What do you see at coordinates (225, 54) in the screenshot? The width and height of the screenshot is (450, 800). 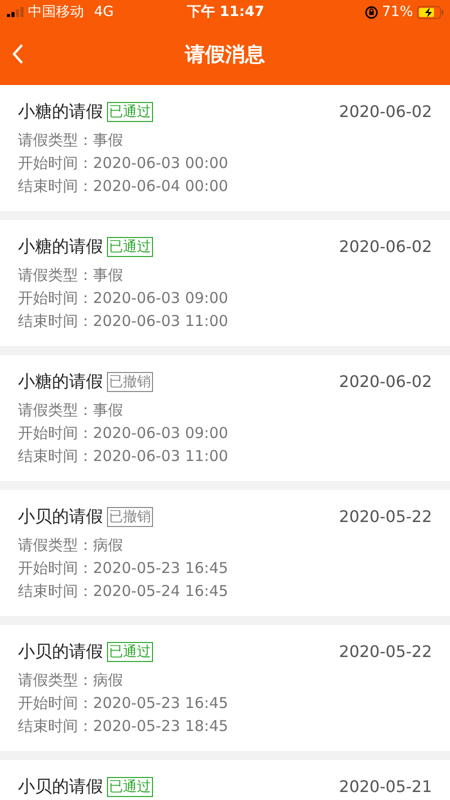 I see `page-title: 请假消息` at bounding box center [225, 54].